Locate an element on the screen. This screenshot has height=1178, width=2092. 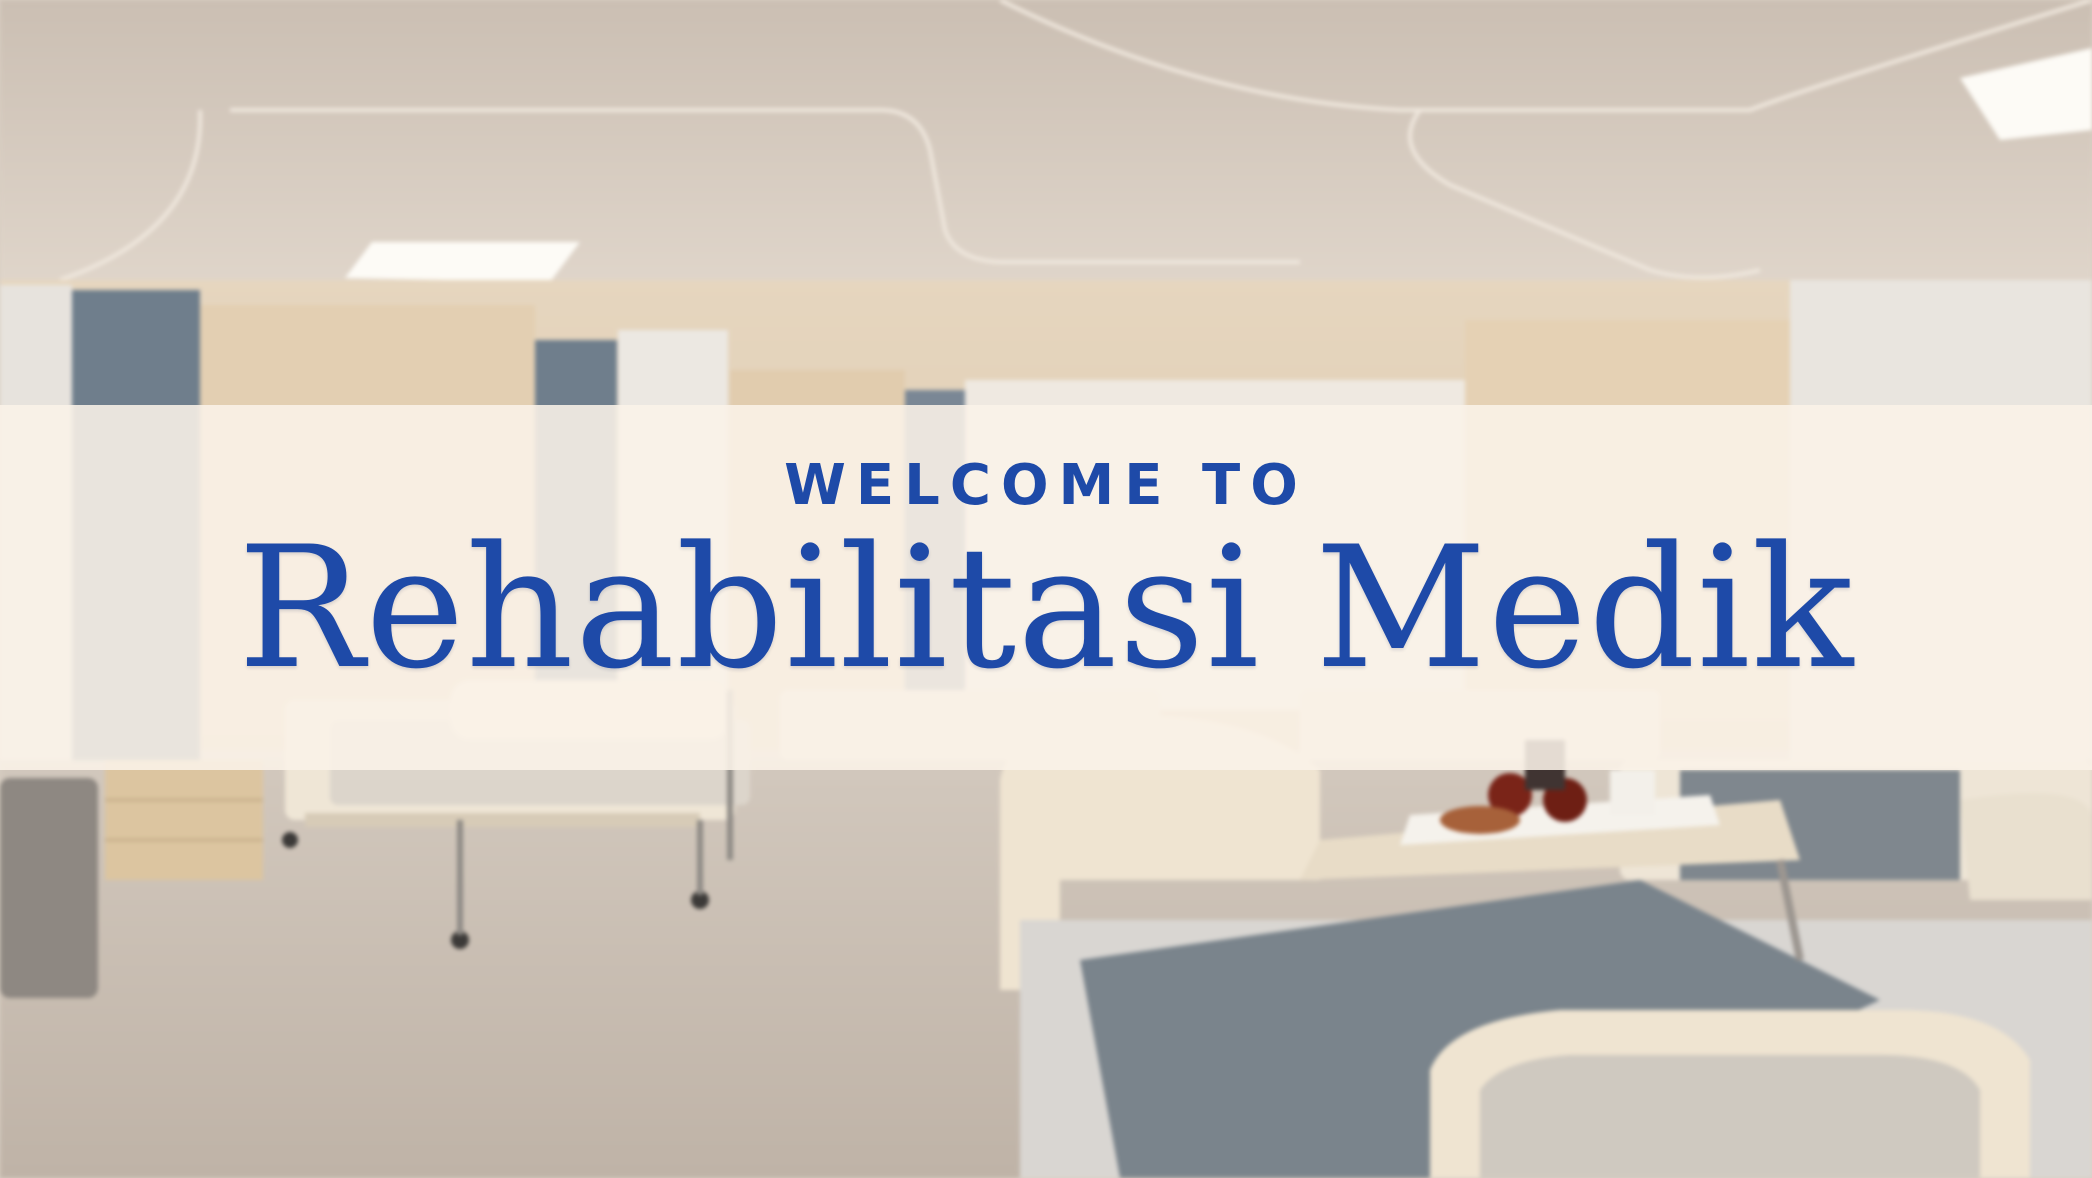
cup is located at coordinates (1632, 792).